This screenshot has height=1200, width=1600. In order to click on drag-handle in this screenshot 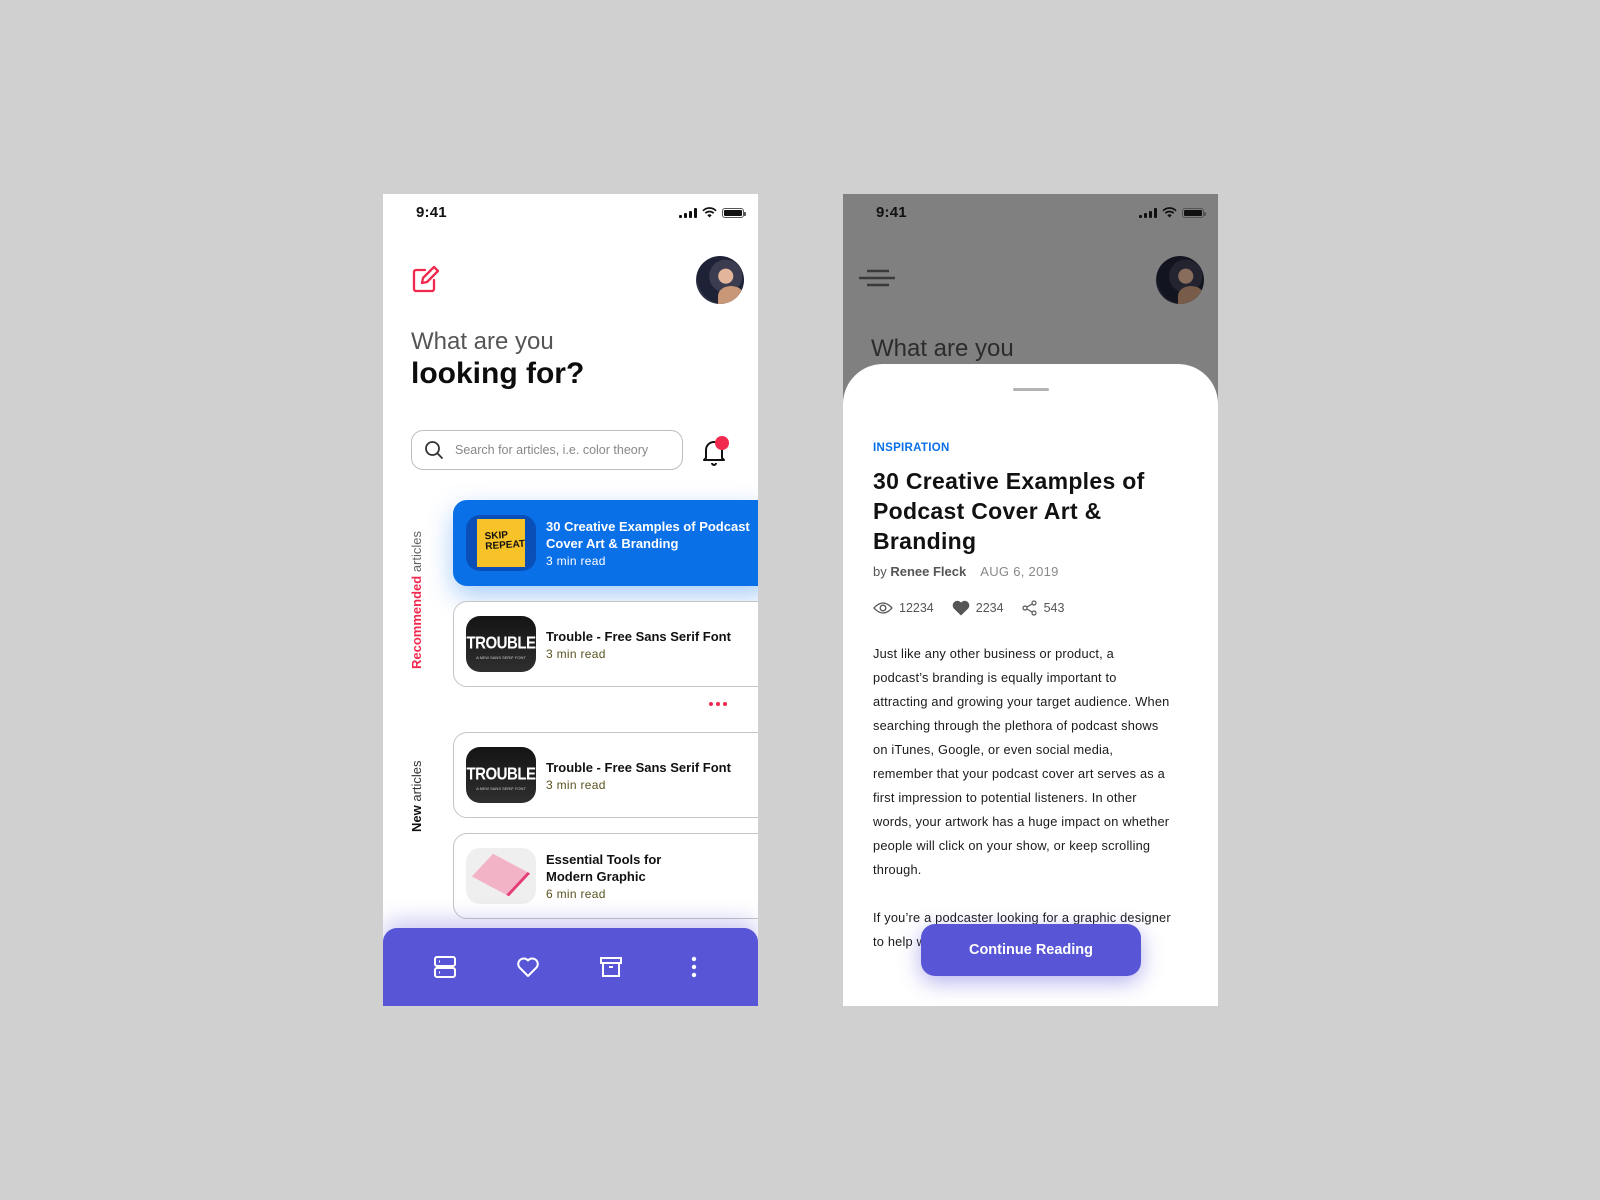, I will do `click(1031, 389)`.